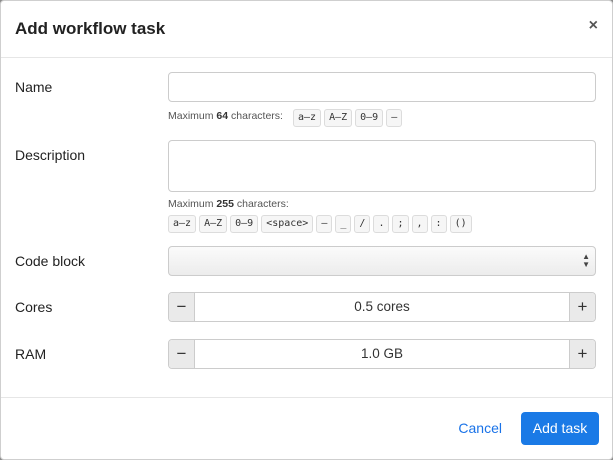 The height and width of the screenshot is (460, 613). I want to click on name-label: Name, so click(34, 87).